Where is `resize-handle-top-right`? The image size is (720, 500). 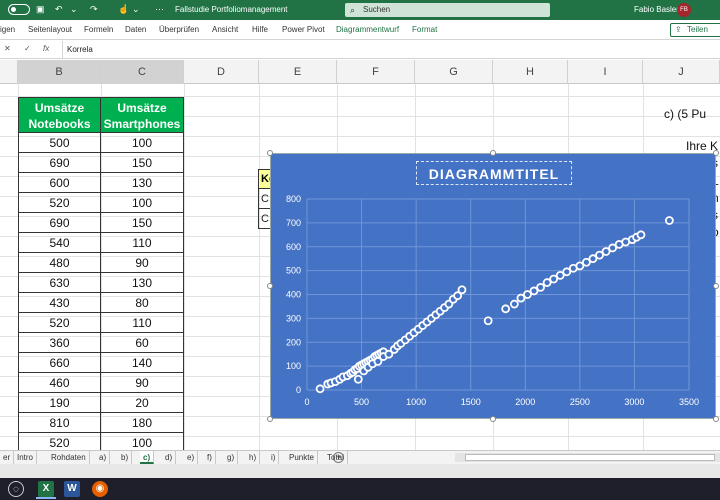
resize-handle-top-right is located at coordinates (716, 153).